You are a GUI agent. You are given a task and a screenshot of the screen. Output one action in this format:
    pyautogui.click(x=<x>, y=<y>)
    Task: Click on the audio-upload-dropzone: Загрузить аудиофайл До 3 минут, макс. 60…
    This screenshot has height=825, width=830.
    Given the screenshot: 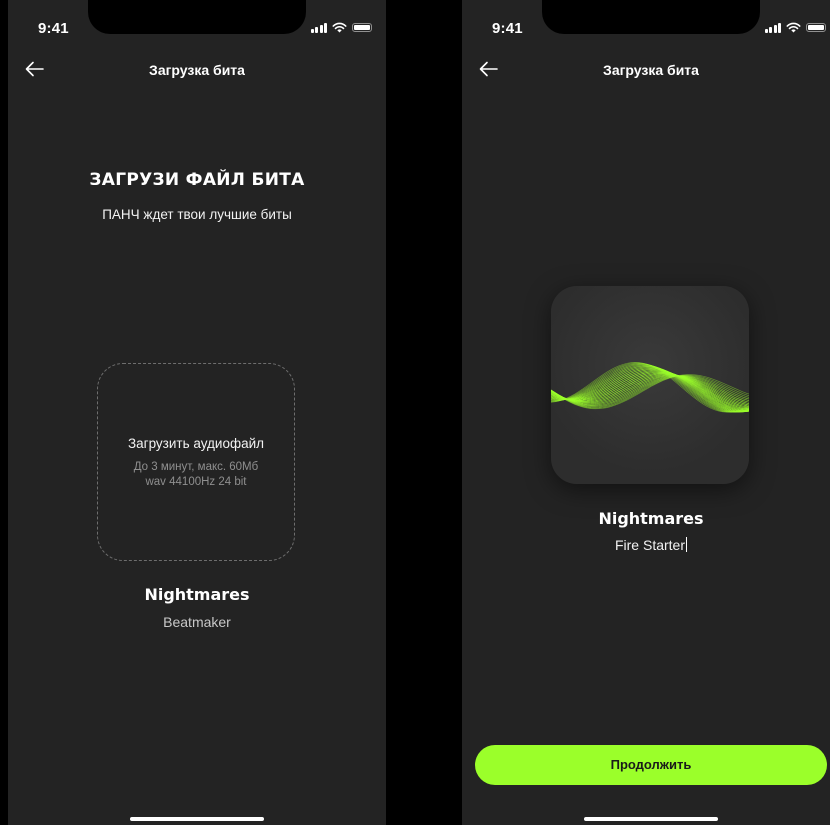 What is the action you would take?
    pyautogui.click(x=196, y=462)
    